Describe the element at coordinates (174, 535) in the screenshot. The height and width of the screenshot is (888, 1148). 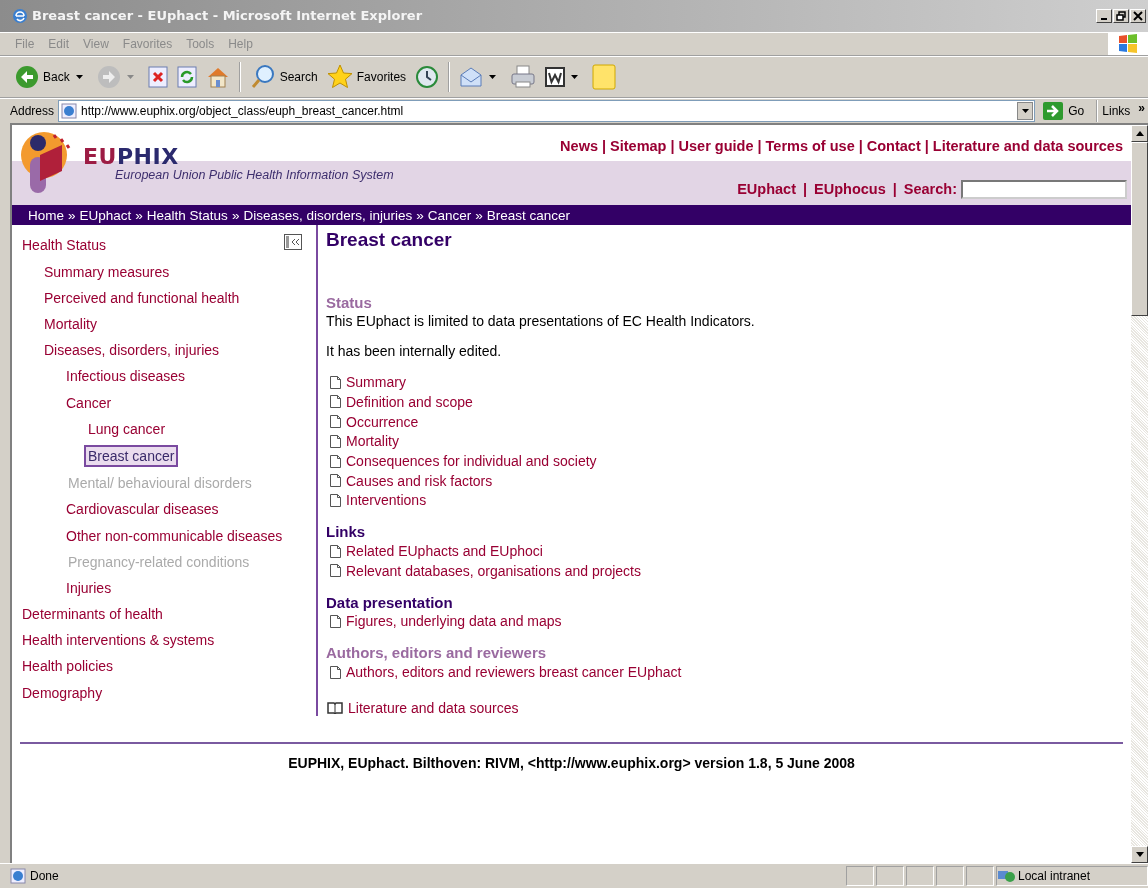
I see `nav-link: Other non-communicable diseases` at that location.